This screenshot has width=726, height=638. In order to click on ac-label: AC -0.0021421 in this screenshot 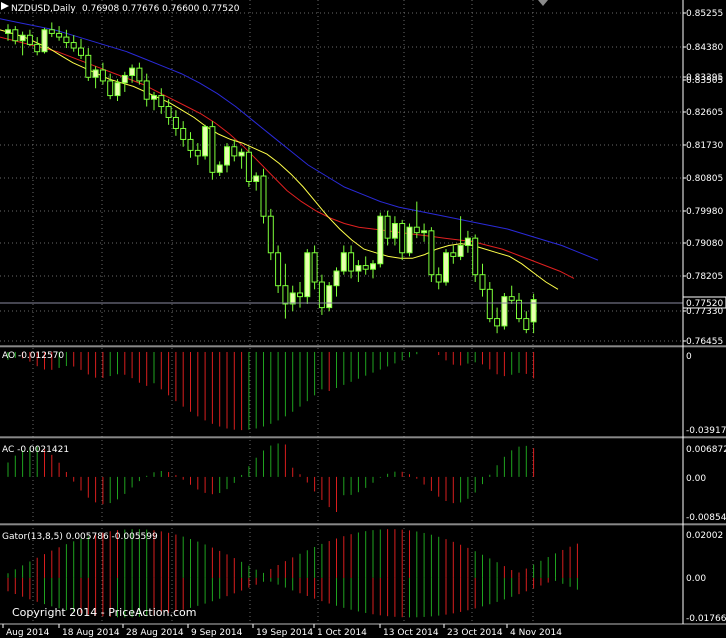, I will do `click(35, 450)`.